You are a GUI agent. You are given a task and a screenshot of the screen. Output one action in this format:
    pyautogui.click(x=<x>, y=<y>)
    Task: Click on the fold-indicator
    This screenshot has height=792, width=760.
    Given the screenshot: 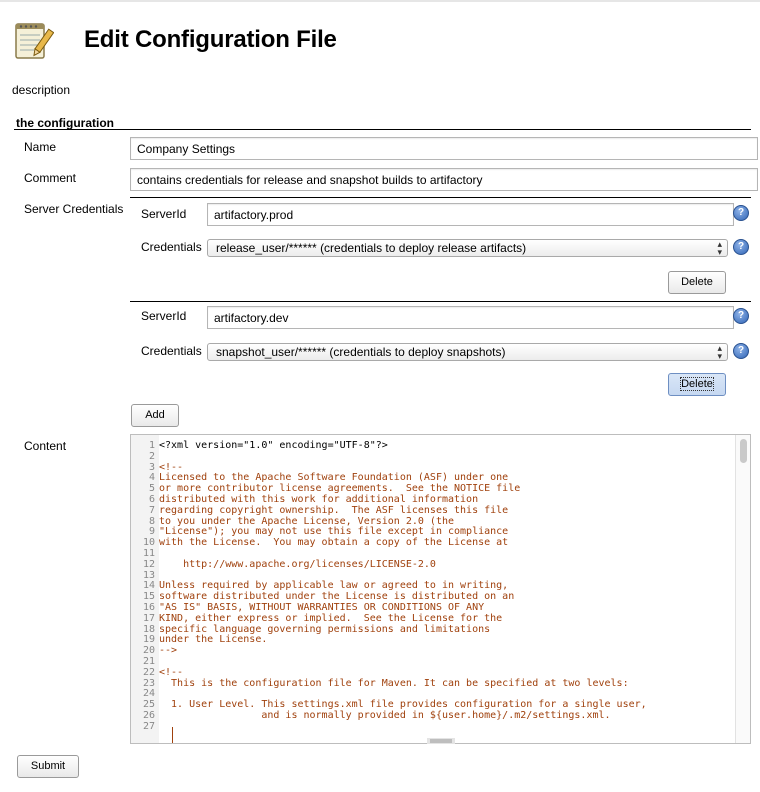 What is the action you would take?
    pyautogui.click(x=172, y=735)
    